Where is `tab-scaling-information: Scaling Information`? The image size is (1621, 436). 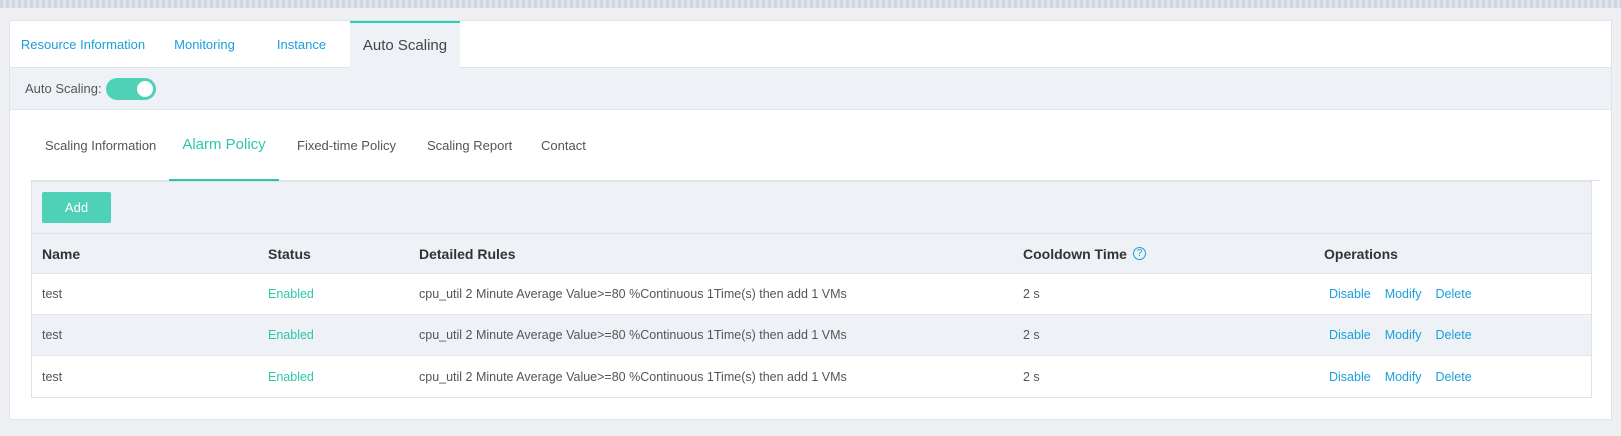
tab-scaling-information: Scaling Information is located at coordinates (100, 145).